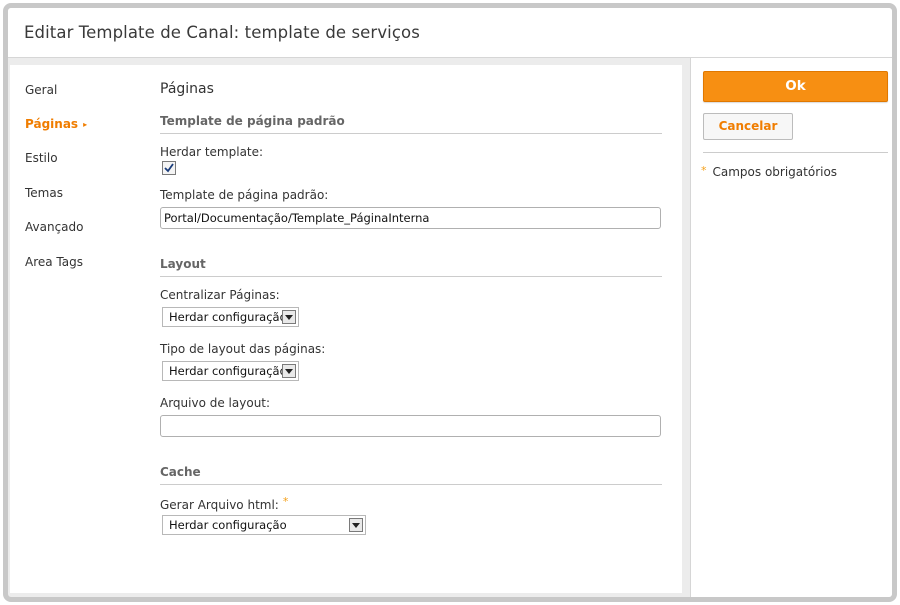  What do you see at coordinates (212, 152) in the screenshot?
I see `inherit-template-label: Herdar template:` at bounding box center [212, 152].